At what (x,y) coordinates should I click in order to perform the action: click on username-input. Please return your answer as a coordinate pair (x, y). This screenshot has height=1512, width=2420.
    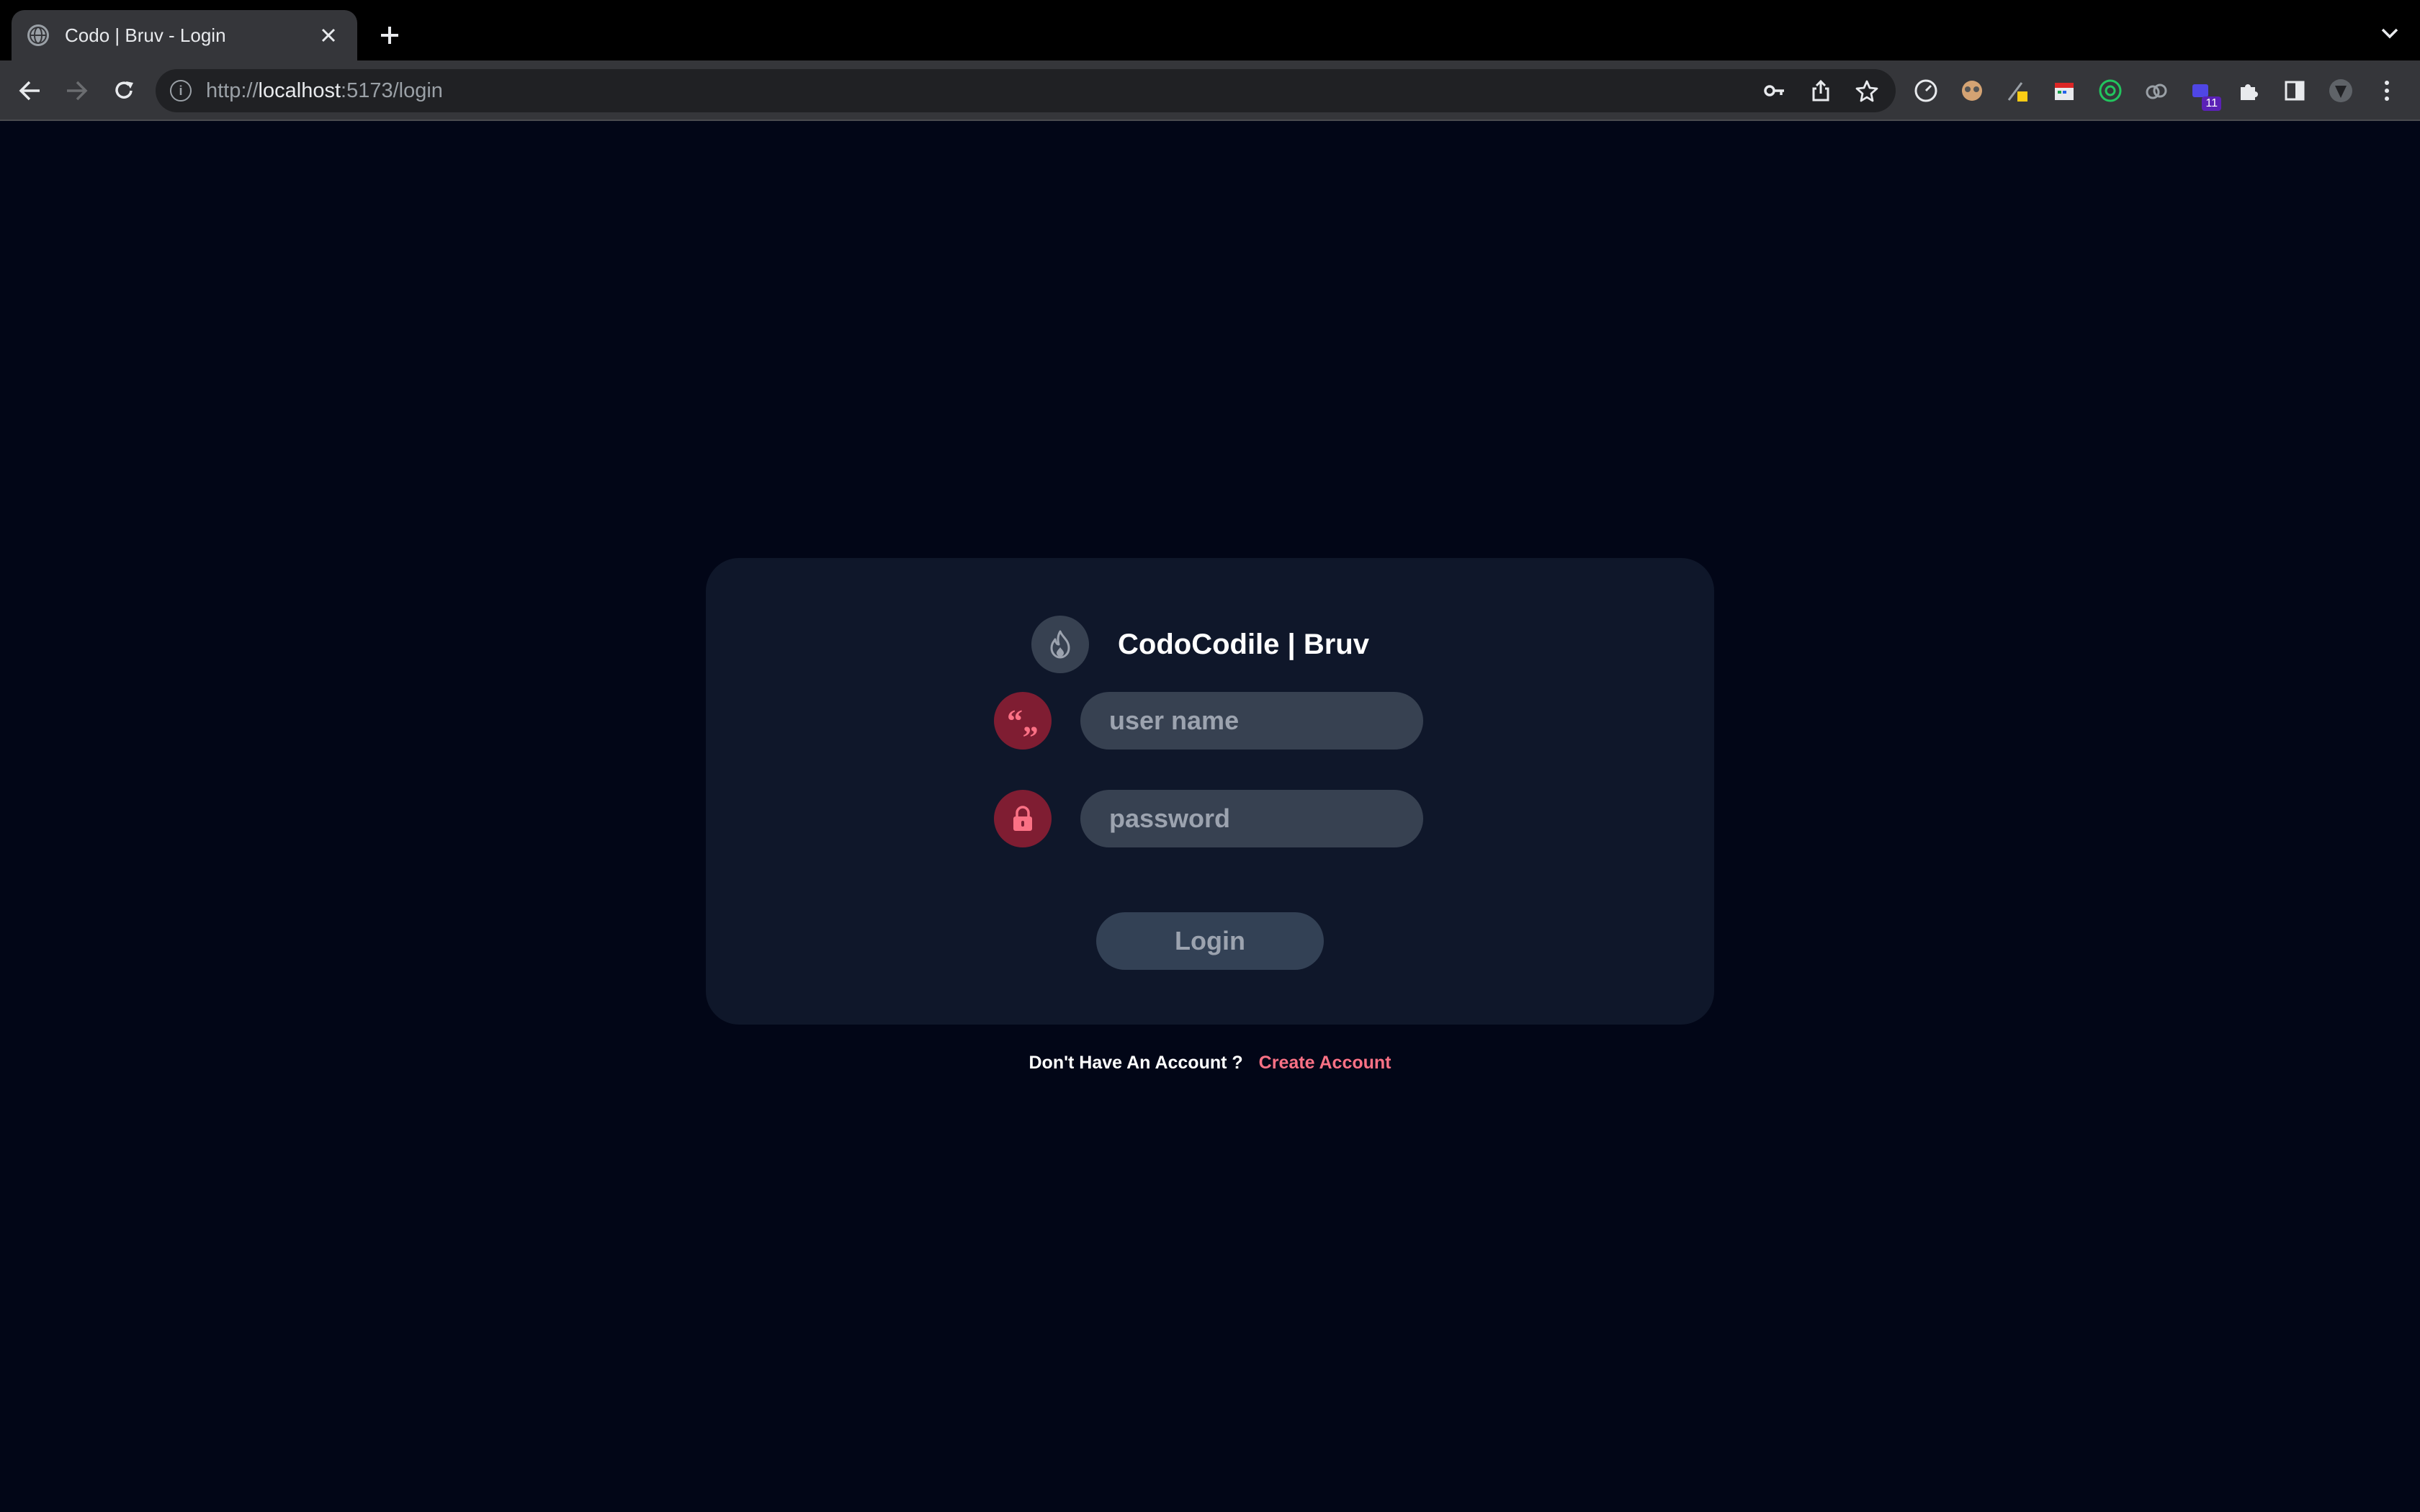
    Looking at the image, I should click on (1251, 721).